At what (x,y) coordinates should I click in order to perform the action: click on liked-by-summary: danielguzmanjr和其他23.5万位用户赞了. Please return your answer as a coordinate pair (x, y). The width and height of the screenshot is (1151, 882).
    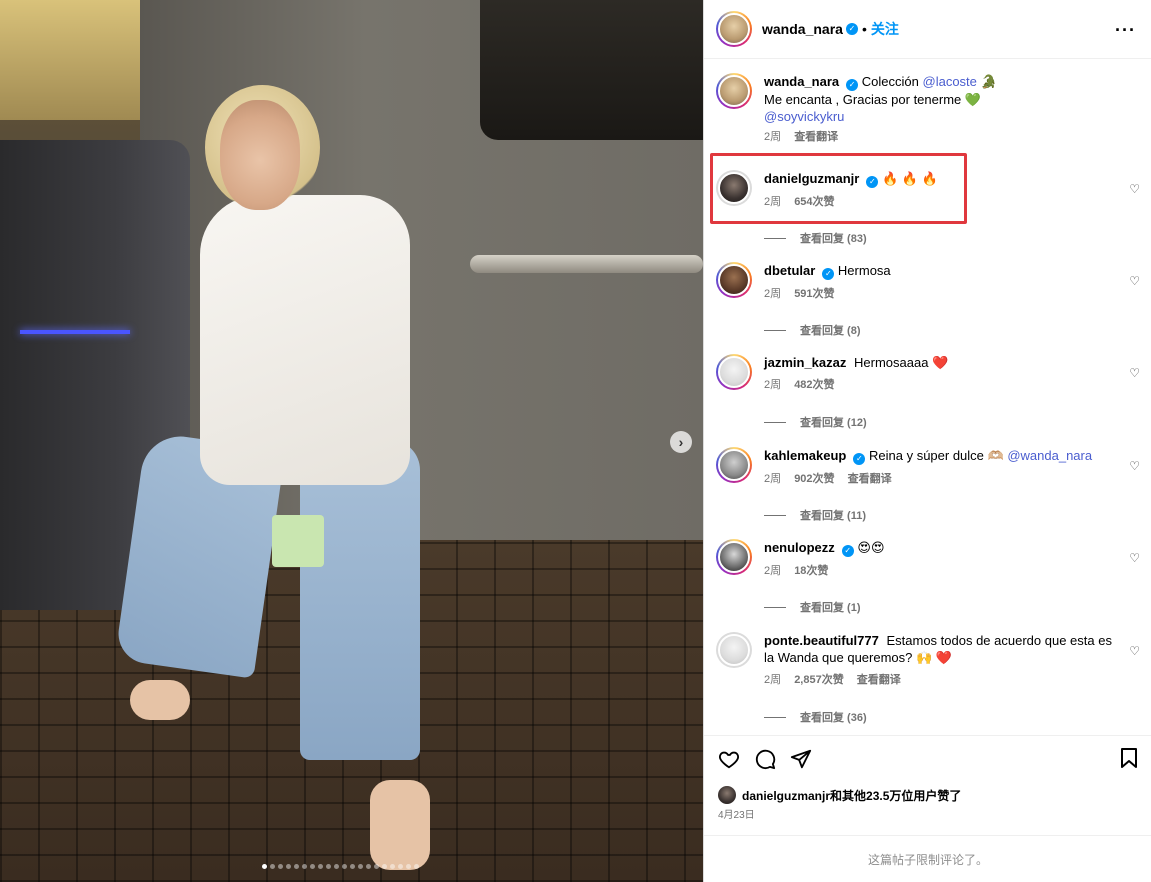
    Looking at the image, I should click on (839, 795).